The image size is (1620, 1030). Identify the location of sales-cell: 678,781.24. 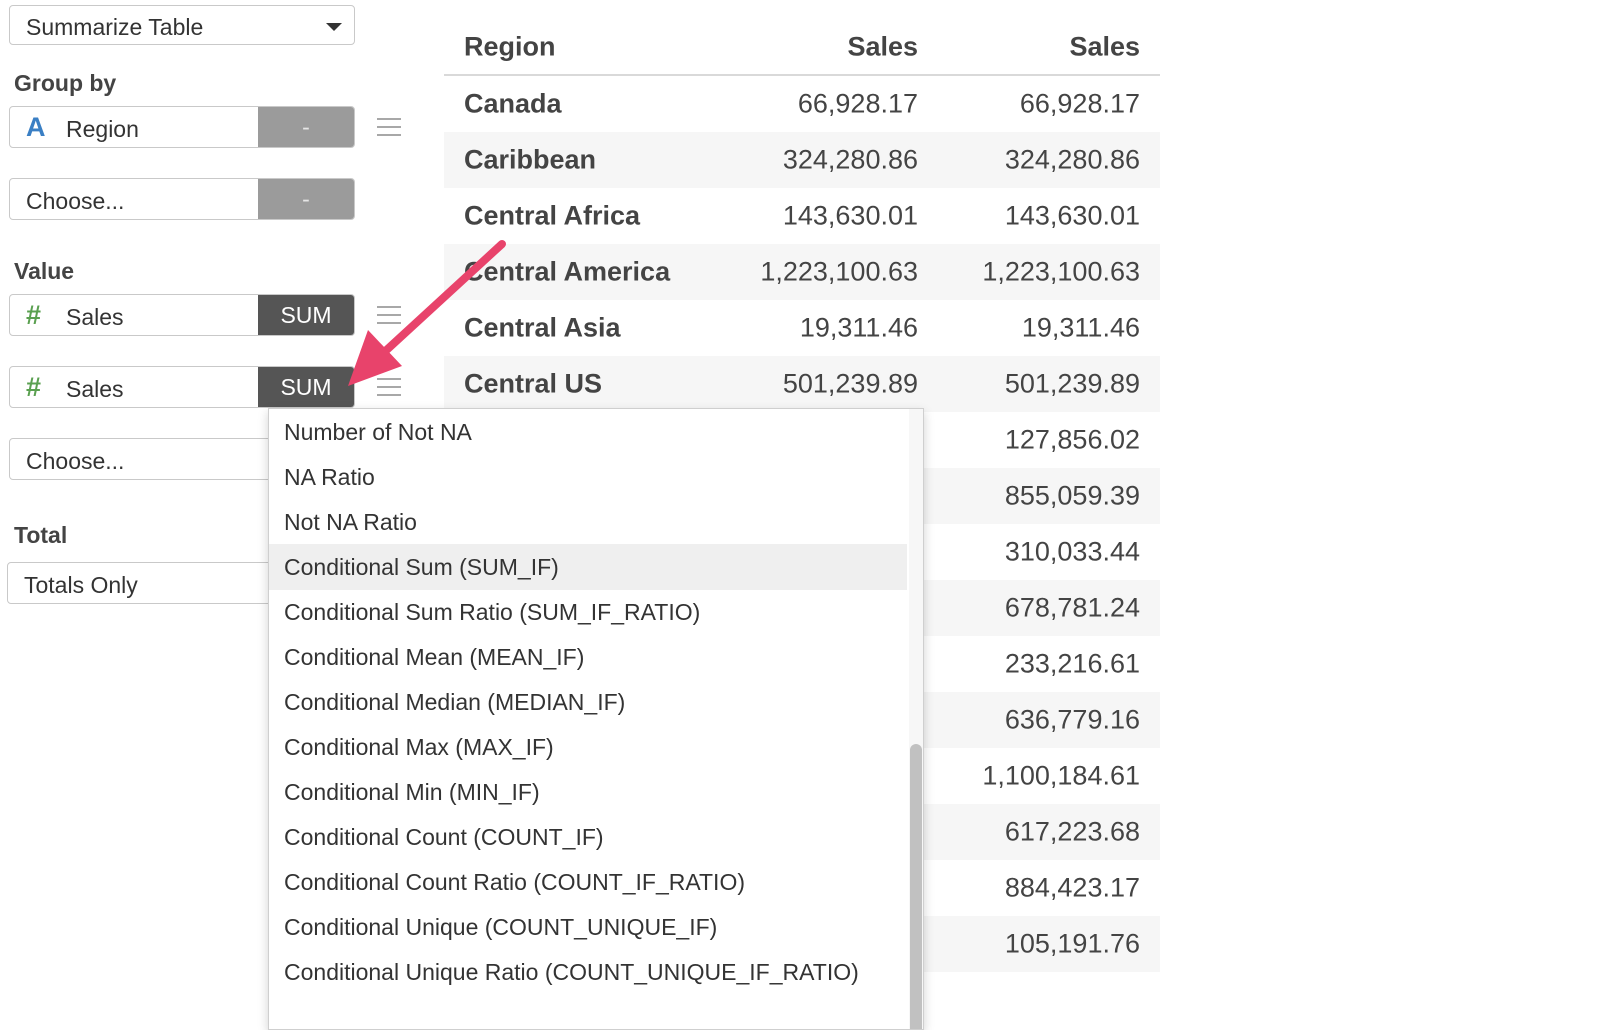
(1072, 607).